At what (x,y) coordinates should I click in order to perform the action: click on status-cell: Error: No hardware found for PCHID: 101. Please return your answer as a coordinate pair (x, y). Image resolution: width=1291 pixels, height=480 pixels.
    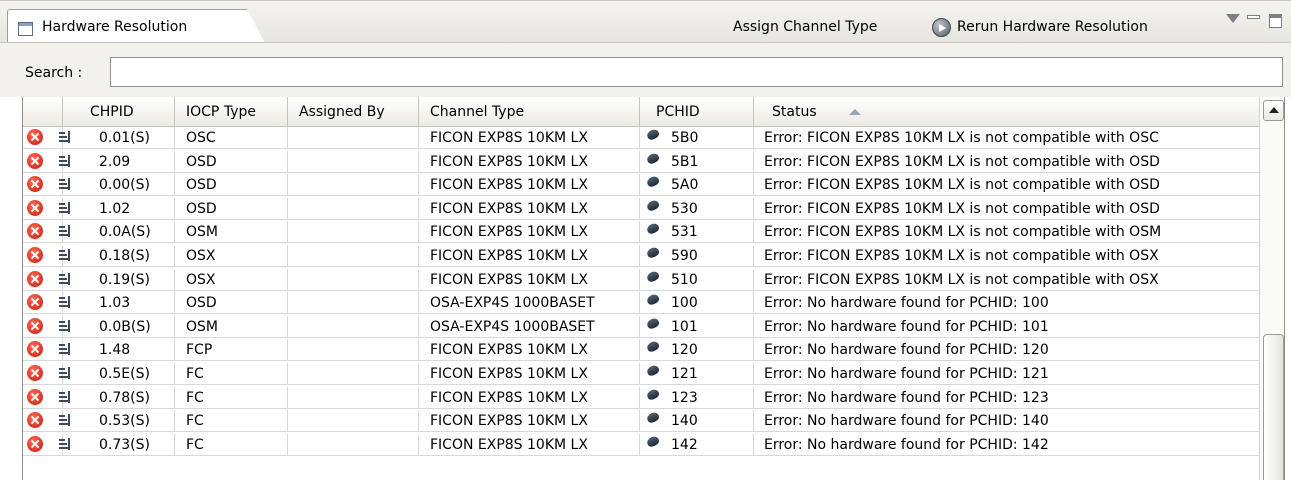
    Looking at the image, I should click on (1006, 327).